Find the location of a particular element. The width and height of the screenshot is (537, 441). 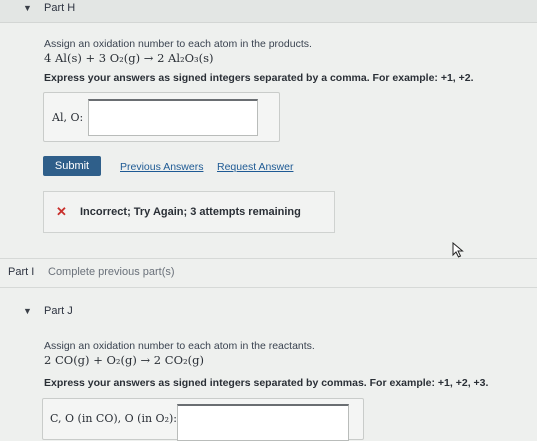

part-h-title: Part H is located at coordinates (59, 8).